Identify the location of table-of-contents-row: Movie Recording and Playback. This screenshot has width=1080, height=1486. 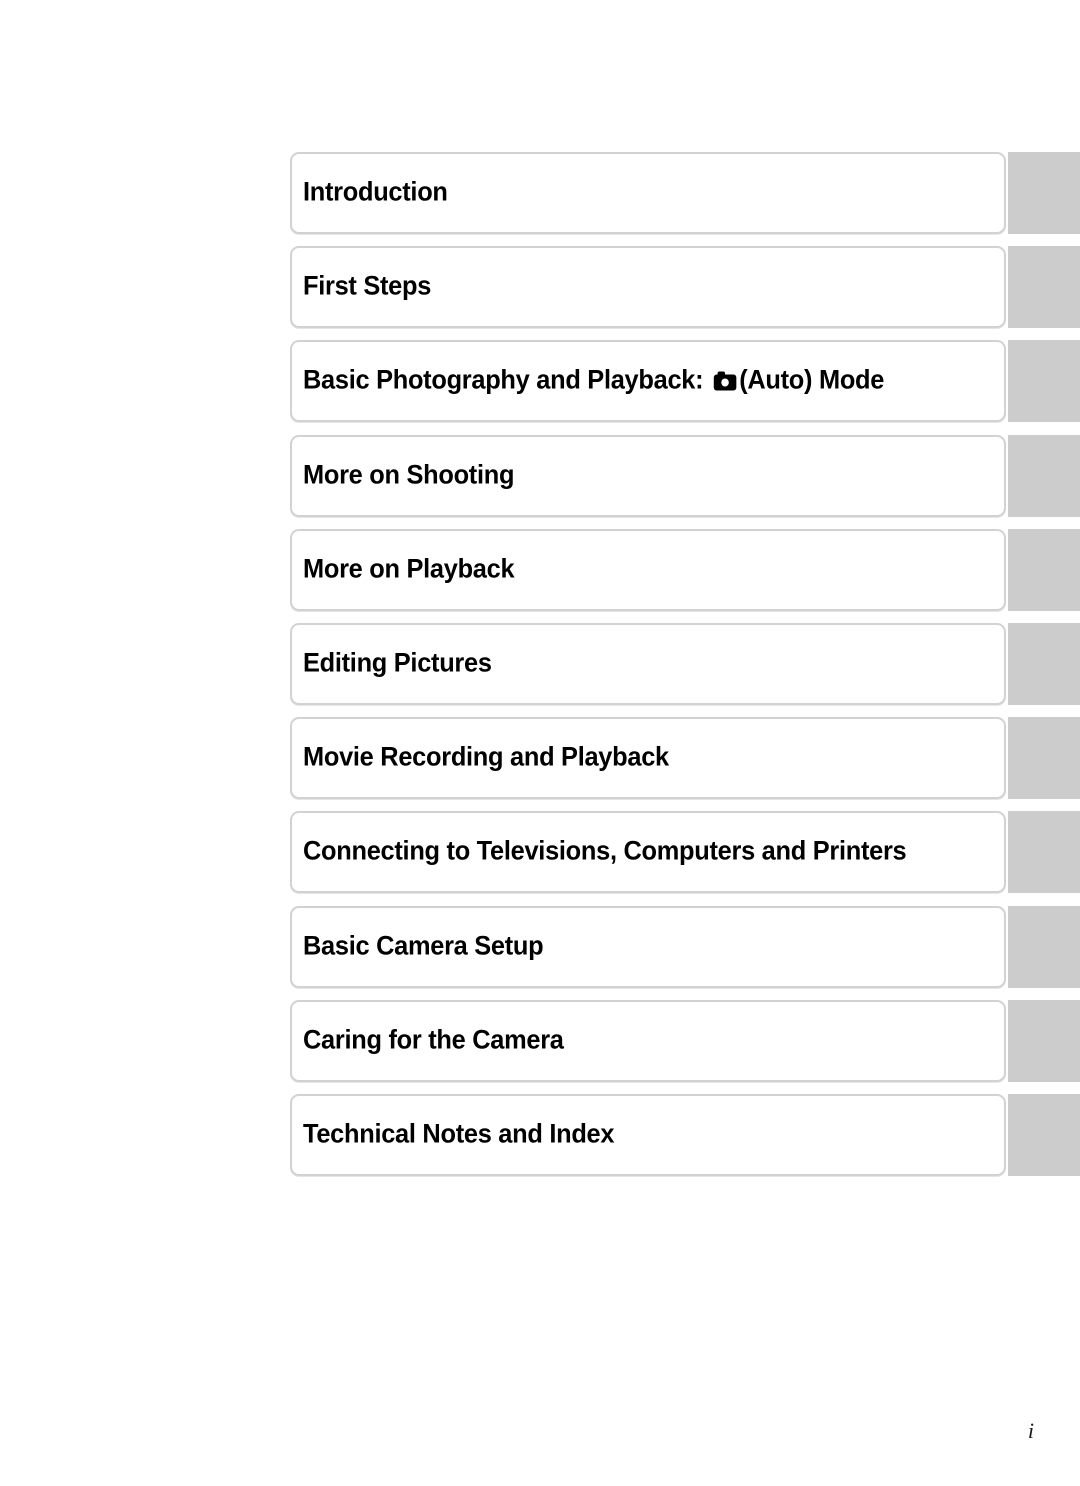
(540, 762).